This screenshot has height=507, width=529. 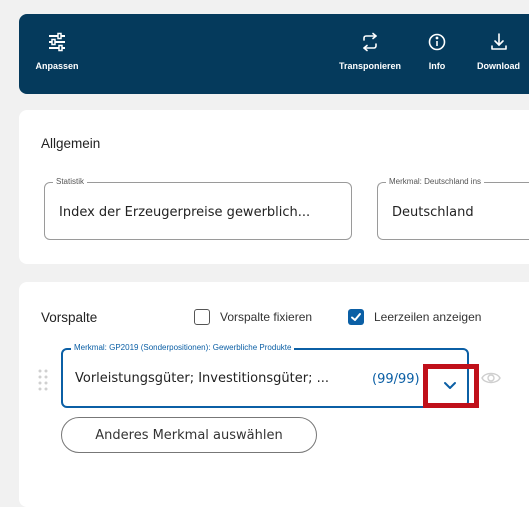 What do you see at coordinates (498, 66) in the screenshot?
I see `download-label: Download` at bounding box center [498, 66].